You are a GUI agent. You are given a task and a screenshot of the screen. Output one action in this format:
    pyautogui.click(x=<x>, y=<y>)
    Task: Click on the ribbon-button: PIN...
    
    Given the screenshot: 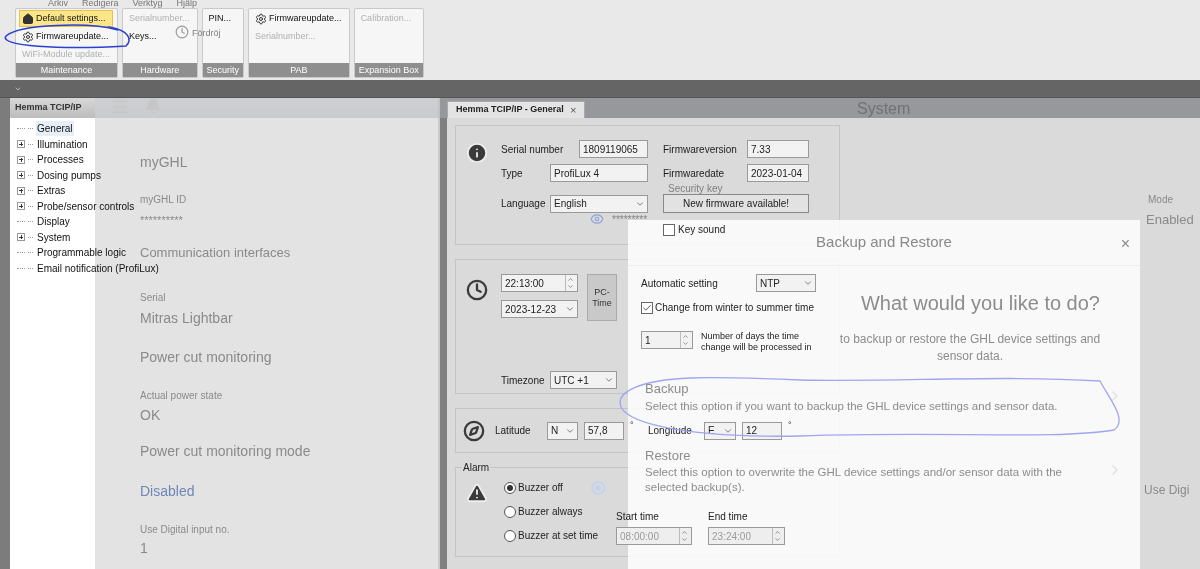 What is the action you would take?
    pyautogui.click(x=222, y=18)
    